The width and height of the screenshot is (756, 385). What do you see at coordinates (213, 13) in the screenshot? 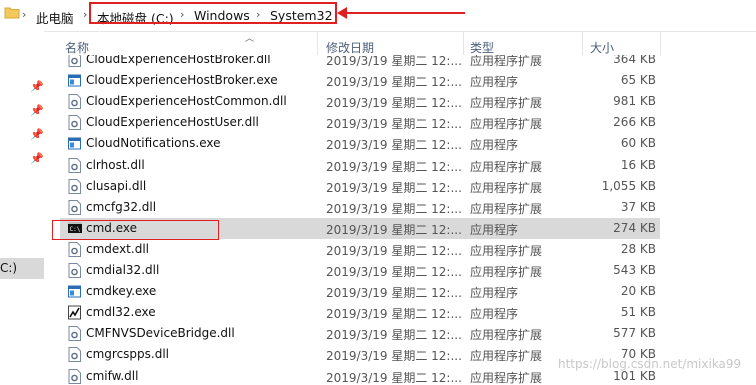
I see `annotation-box-path` at bounding box center [213, 13].